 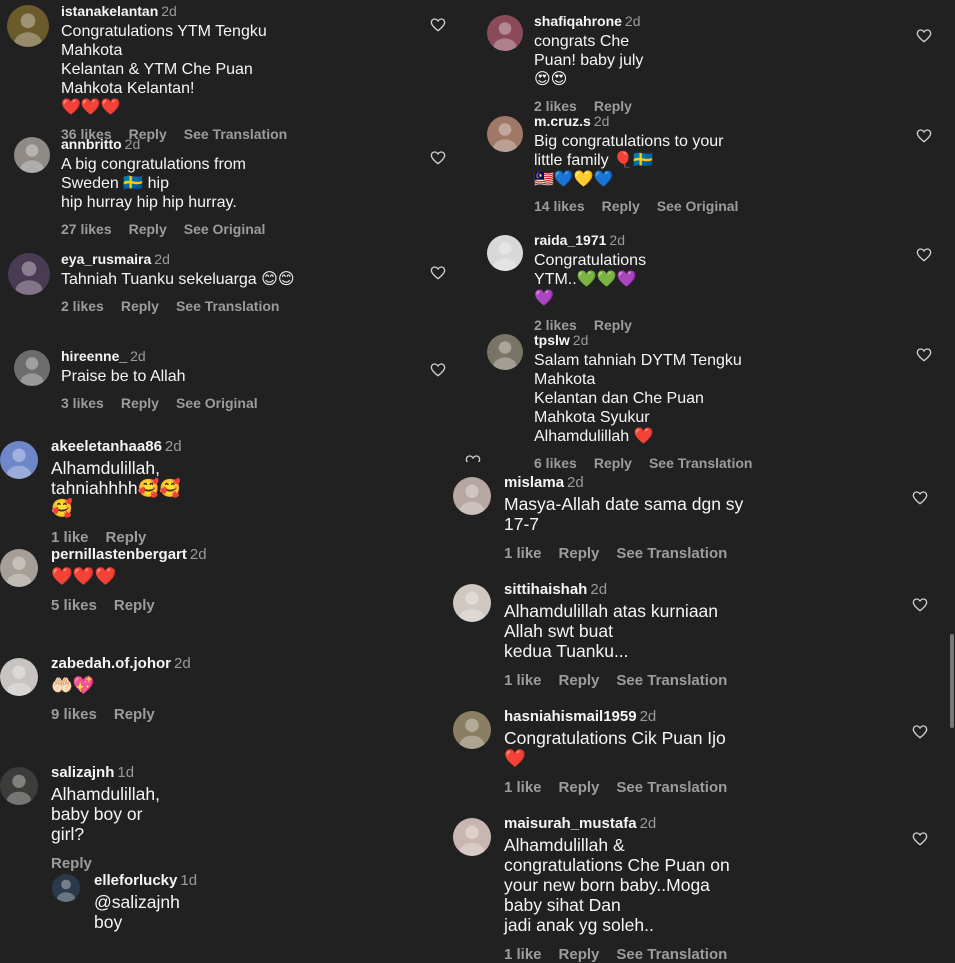 What do you see at coordinates (106, 446) in the screenshot?
I see `comment-username: akeeletanhaa86` at bounding box center [106, 446].